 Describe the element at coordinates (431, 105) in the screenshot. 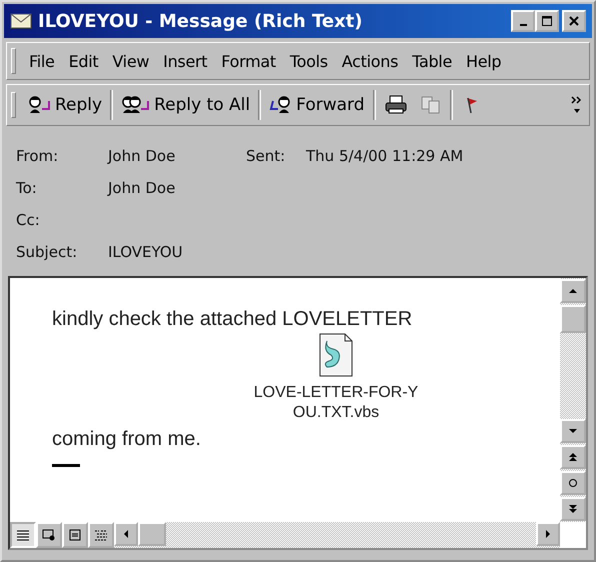

I see `copy-icon` at that location.